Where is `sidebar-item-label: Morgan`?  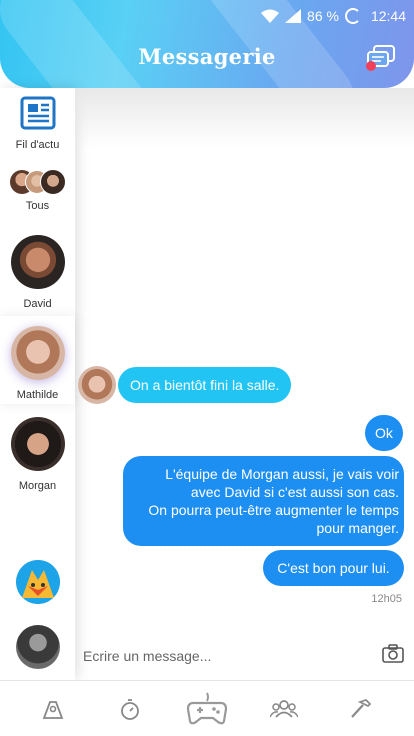 sidebar-item-label: Morgan is located at coordinates (37, 486).